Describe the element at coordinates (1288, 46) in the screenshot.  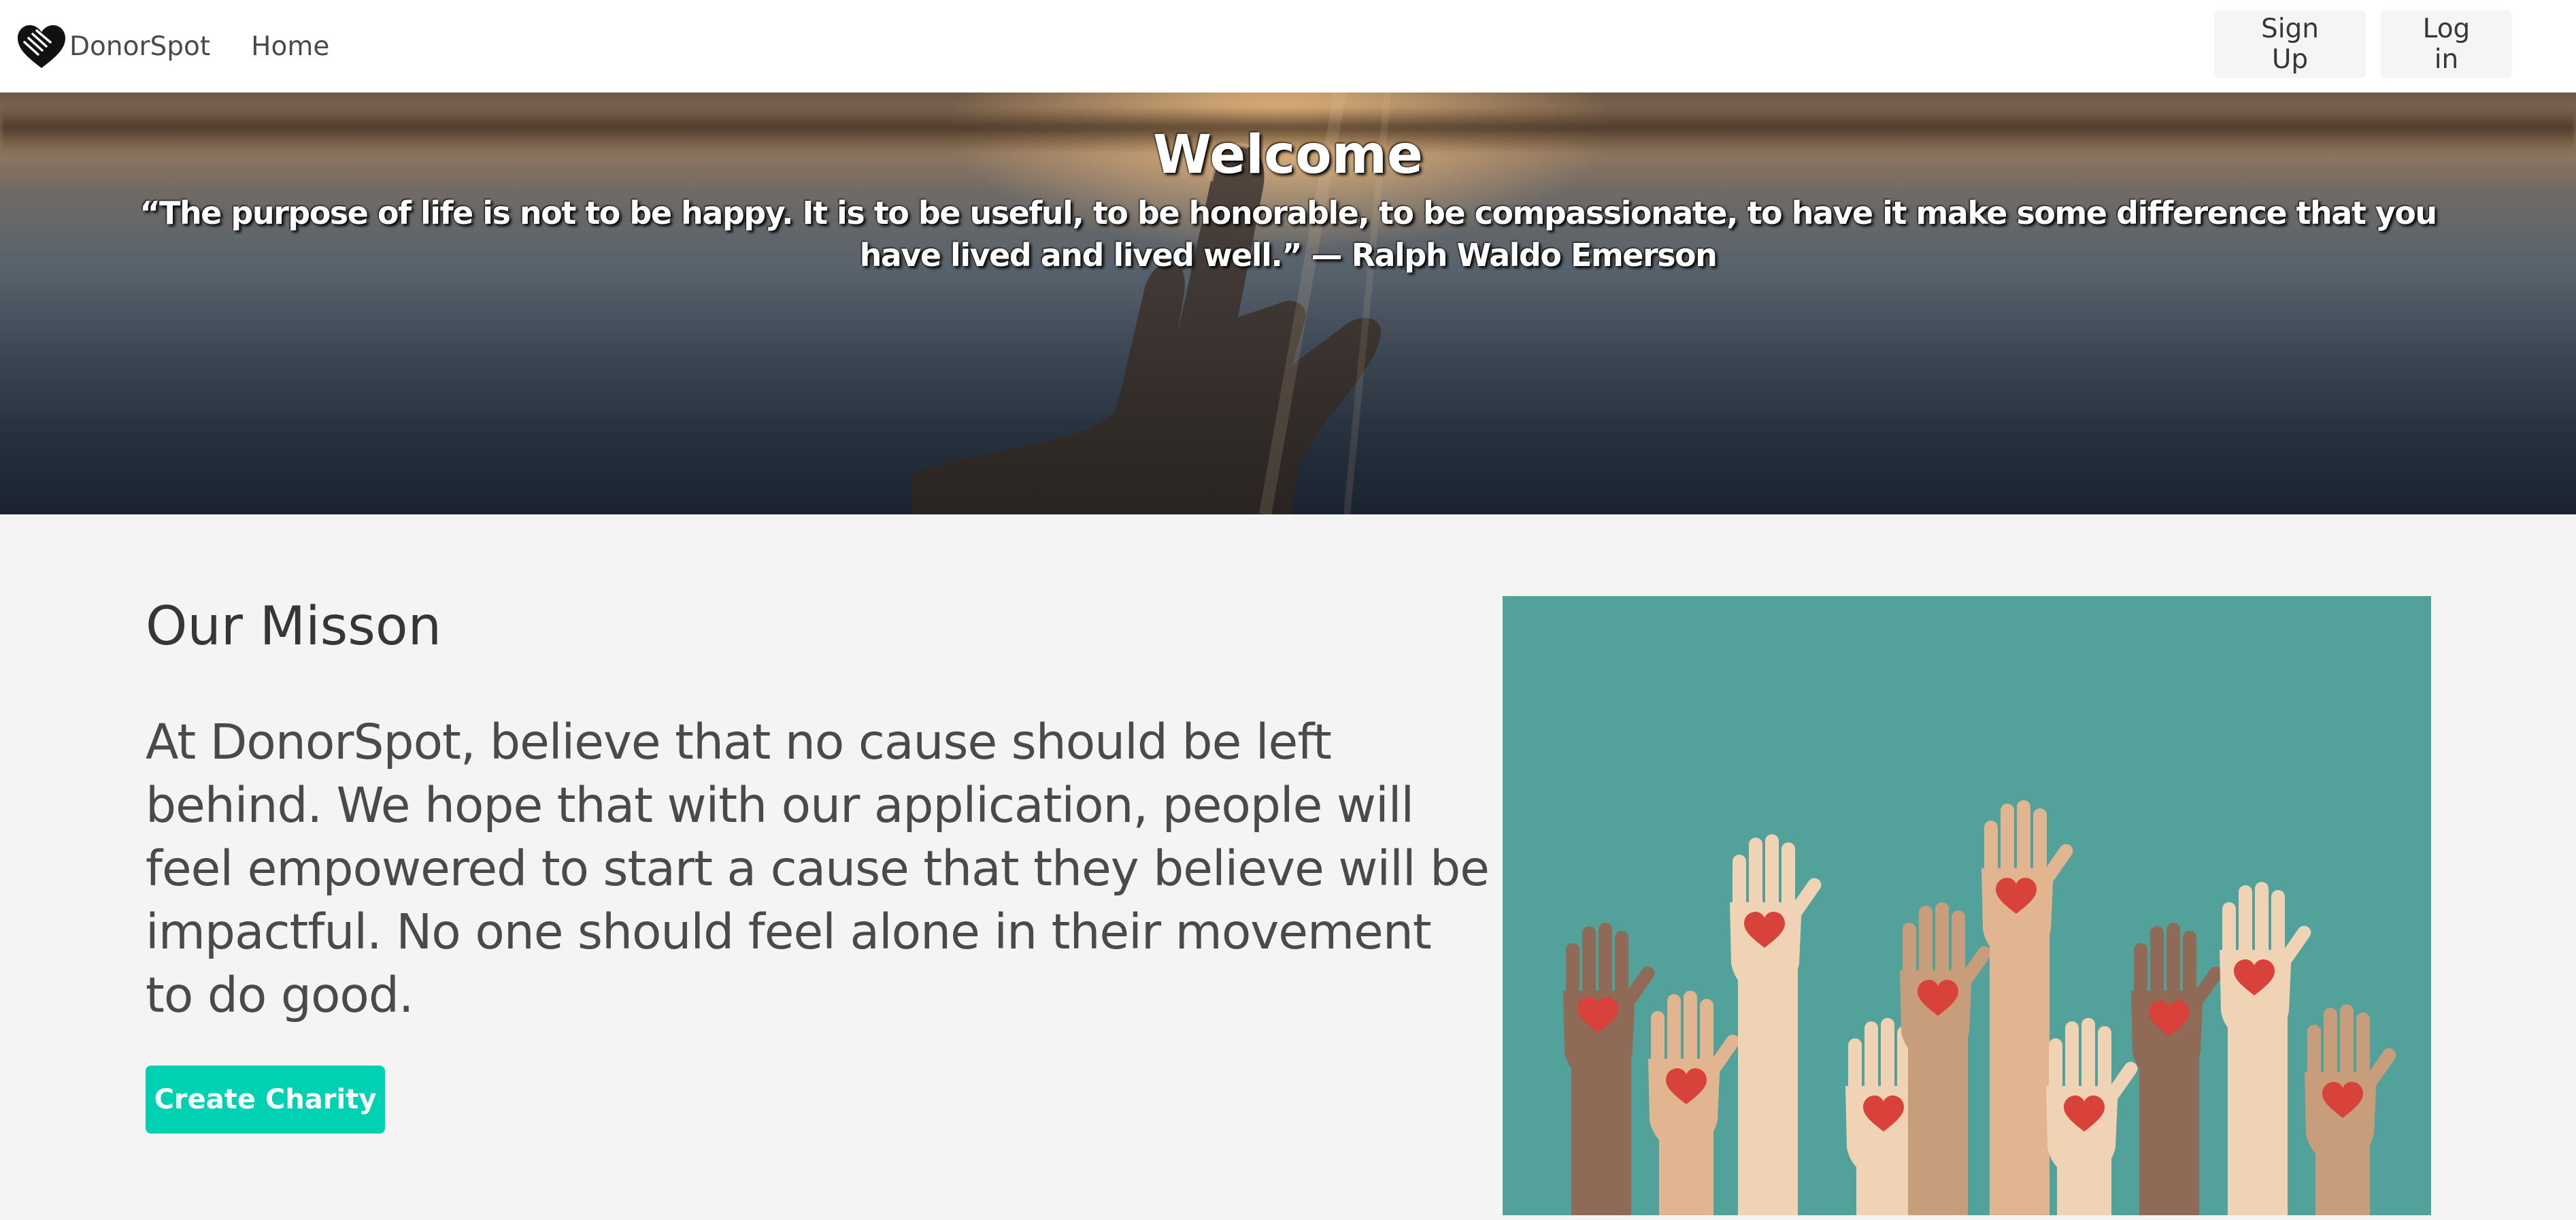
I see `navbar: DonorSpot Home Sign Up Log in` at that location.